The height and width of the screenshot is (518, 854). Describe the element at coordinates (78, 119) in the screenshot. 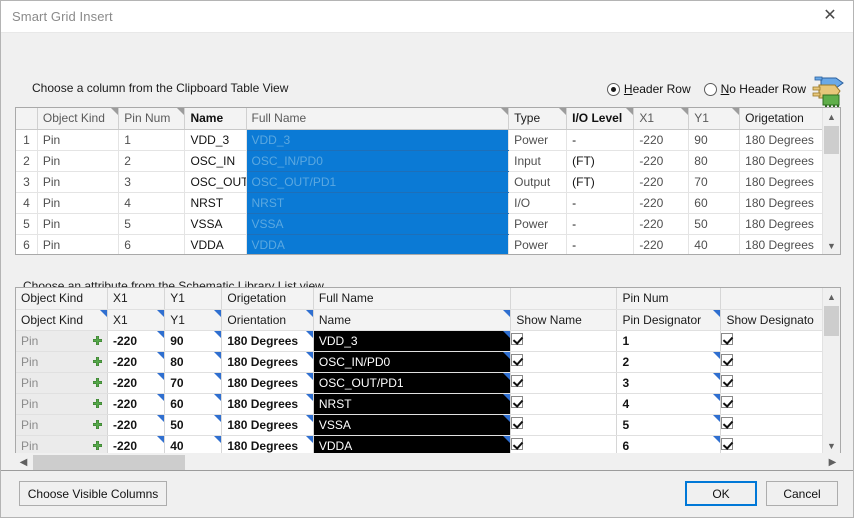

I see `col-object-kind: Object Kind` at that location.